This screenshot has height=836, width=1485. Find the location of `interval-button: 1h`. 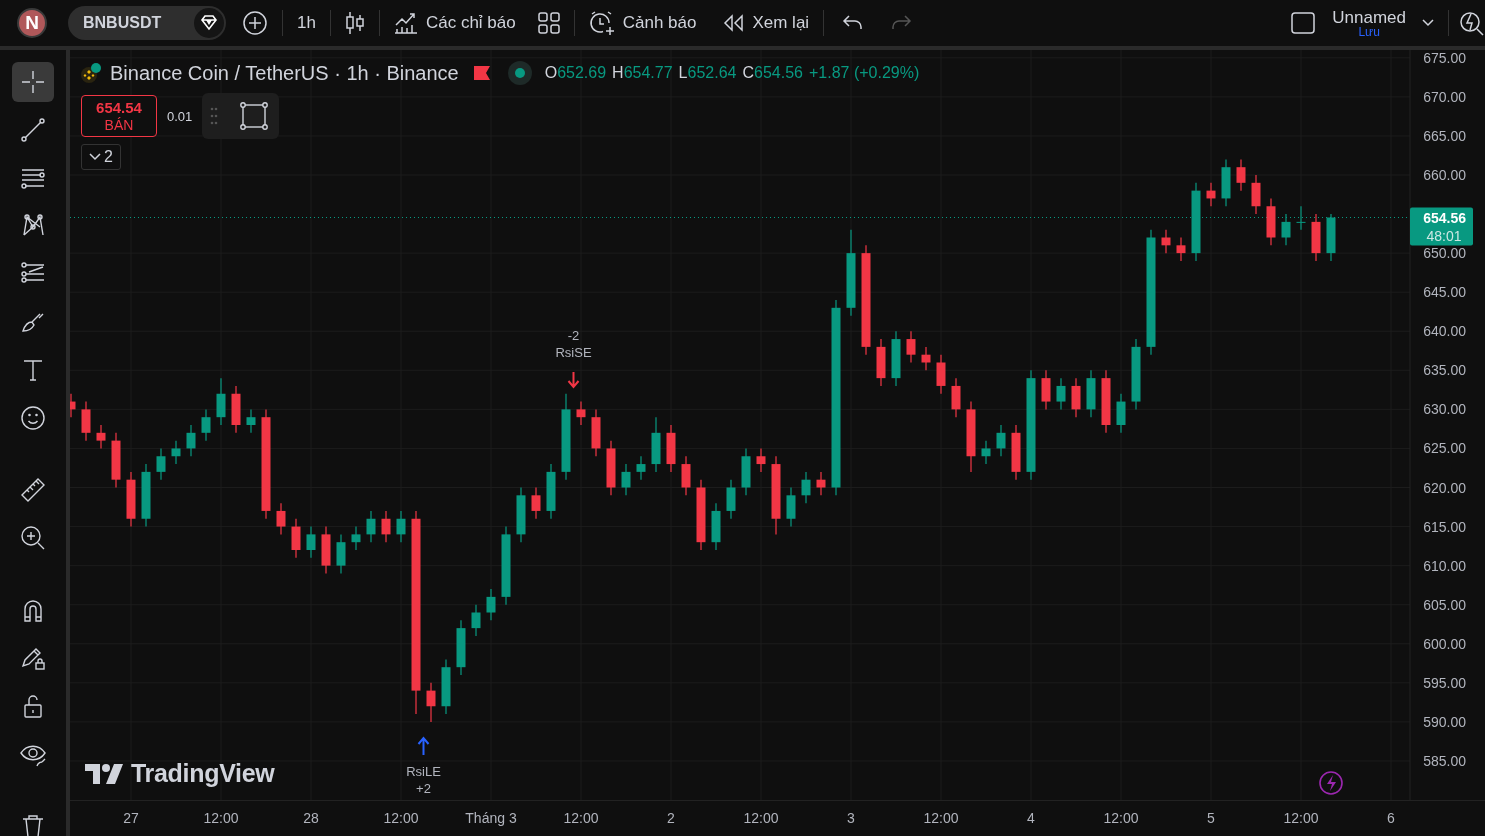

interval-button: 1h is located at coordinates (306, 23).